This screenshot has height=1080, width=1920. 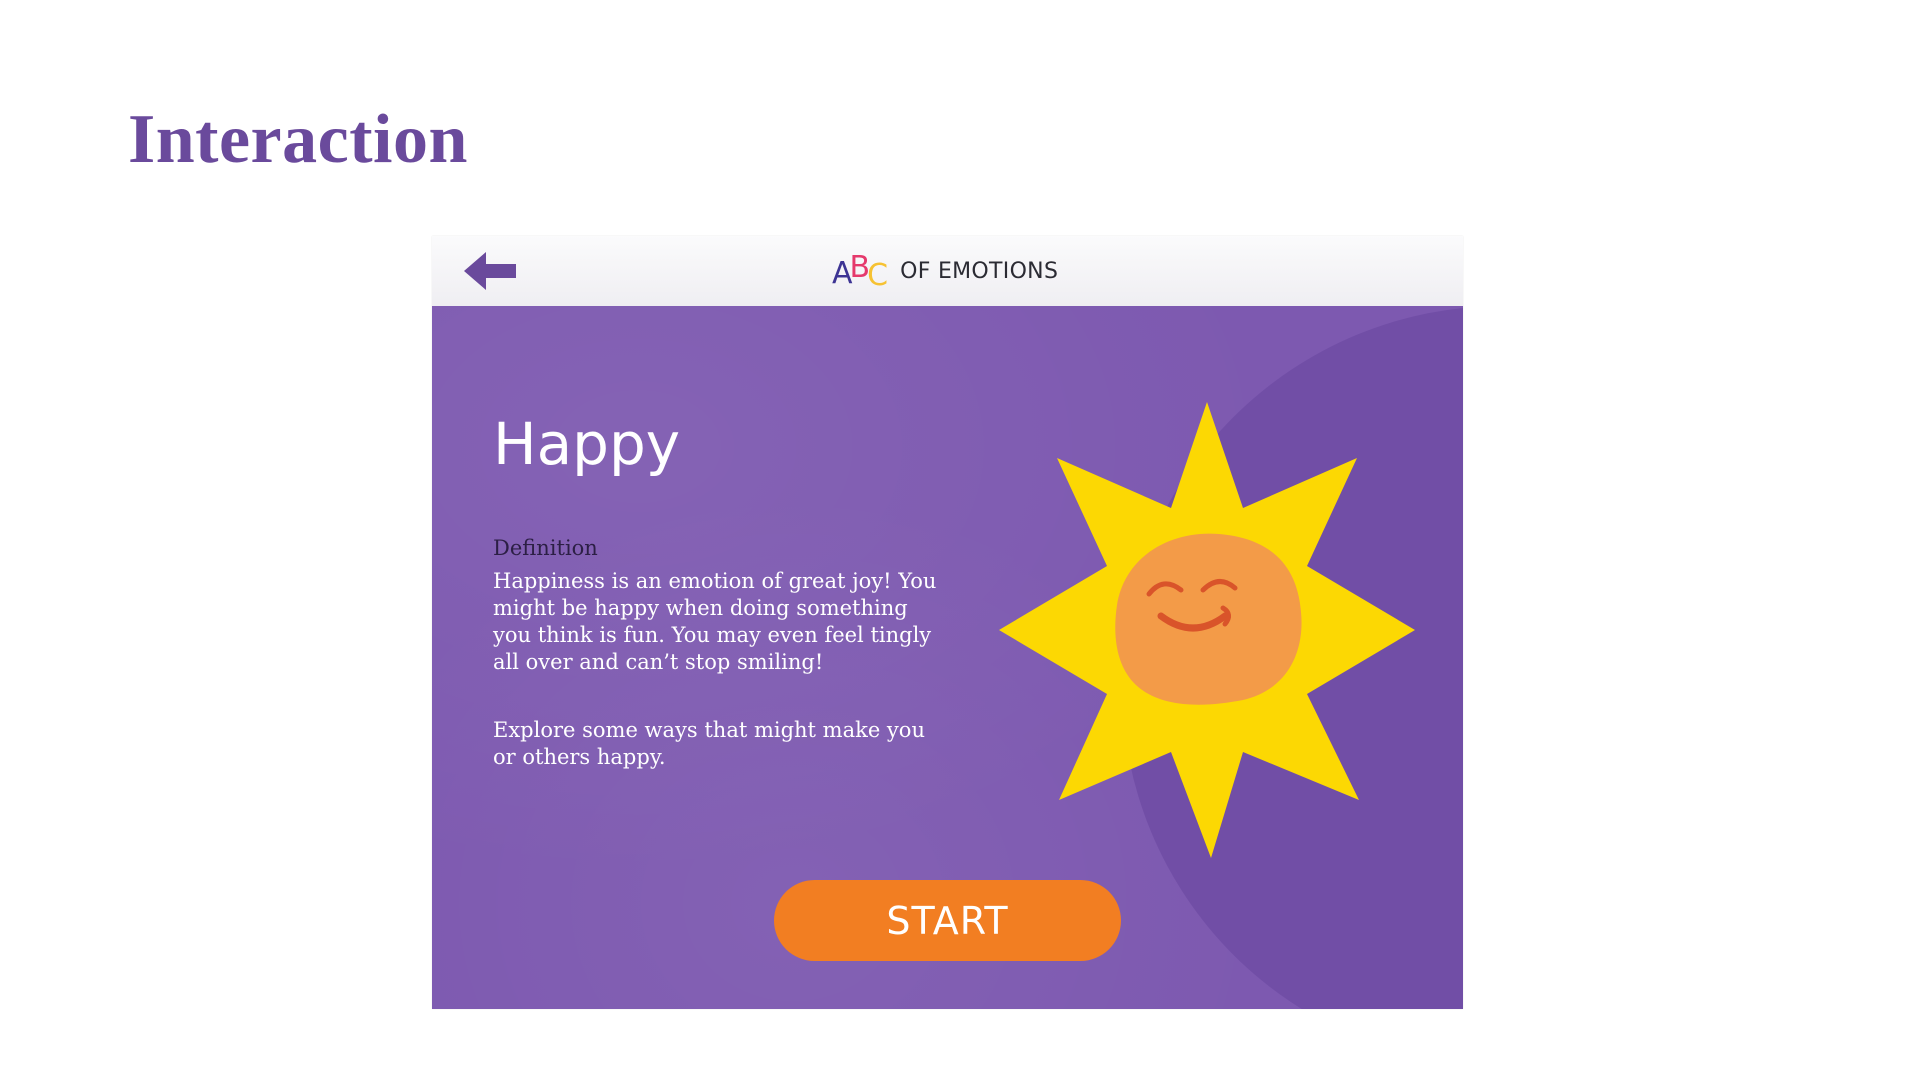 What do you see at coordinates (545, 548) in the screenshot?
I see `definition-label: Definition` at bounding box center [545, 548].